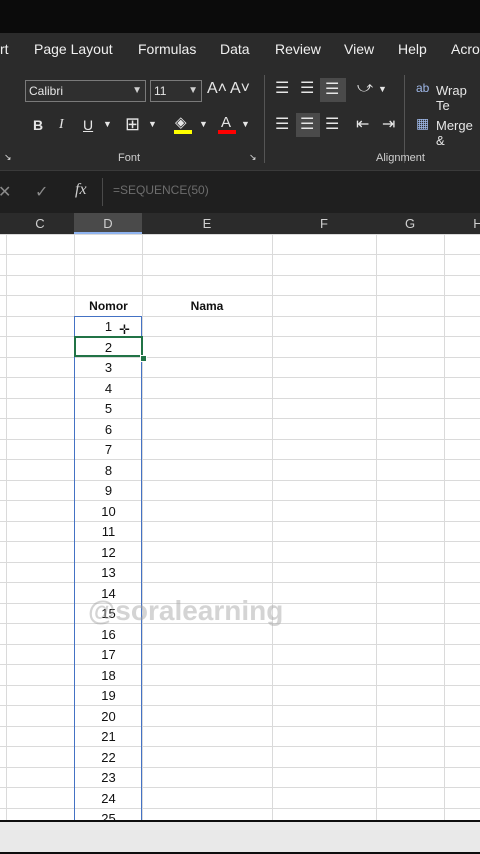 The width and height of the screenshot is (480, 854). I want to click on insert-function-icon: fx, so click(81, 190).